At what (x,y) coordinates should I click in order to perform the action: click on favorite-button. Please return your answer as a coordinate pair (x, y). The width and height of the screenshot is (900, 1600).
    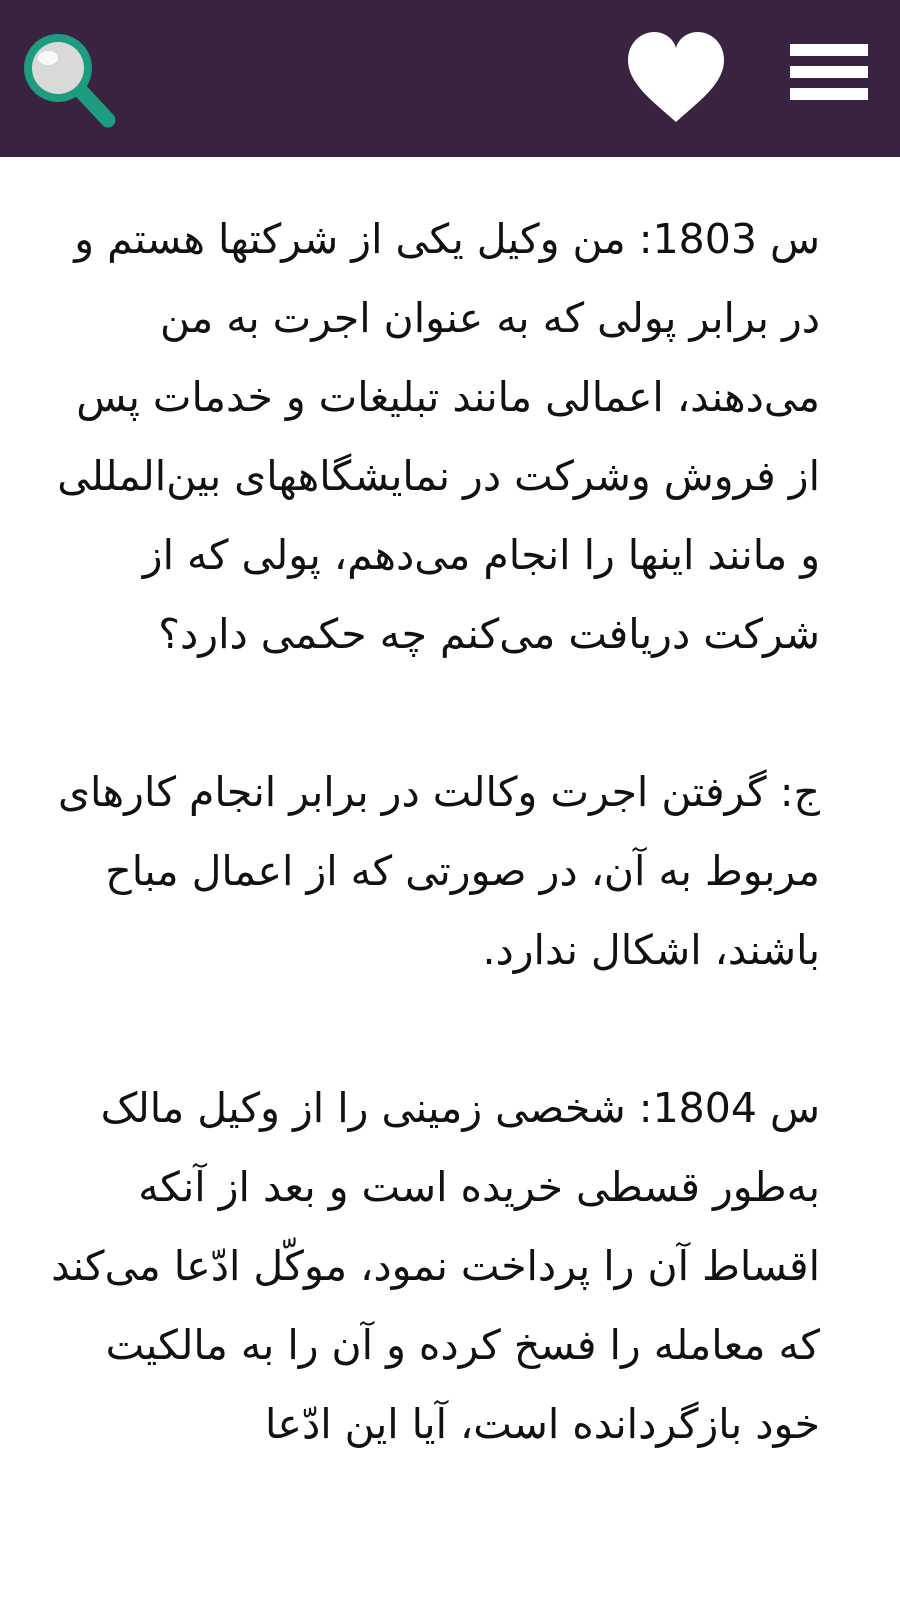
    Looking at the image, I should click on (676, 78).